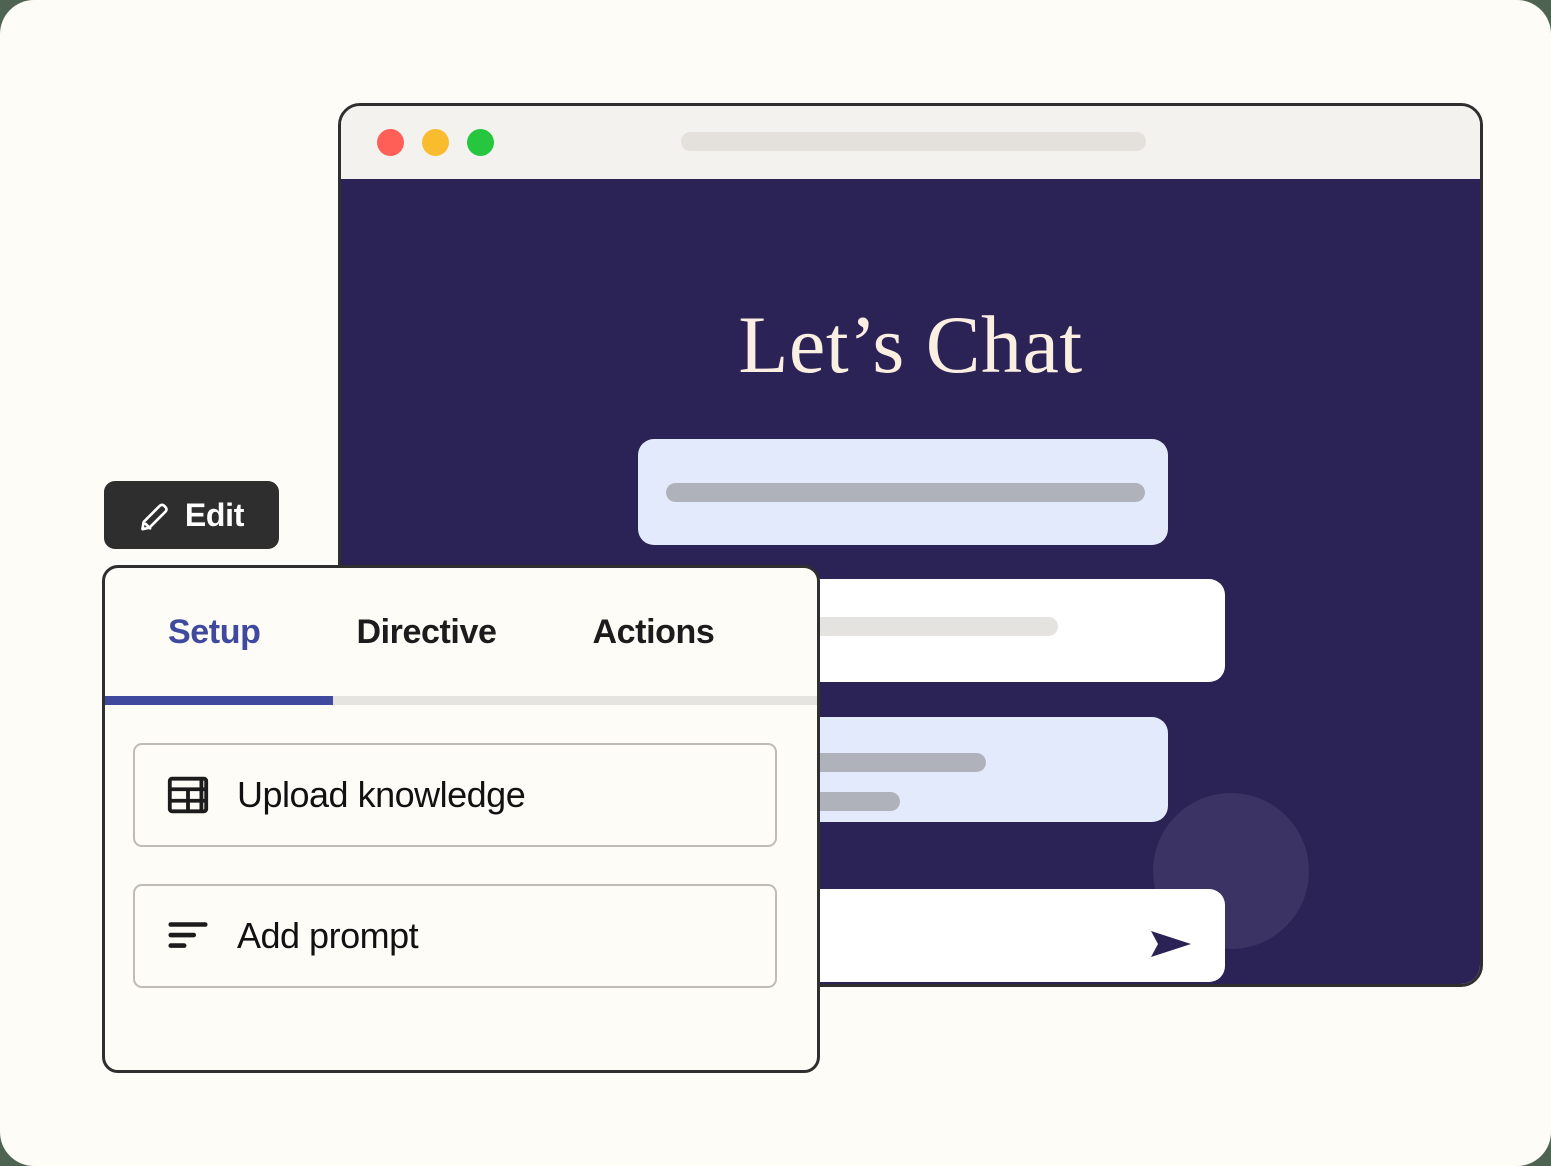 The width and height of the screenshot is (1551, 1166). I want to click on edit-button-label: Edit, so click(214, 514).